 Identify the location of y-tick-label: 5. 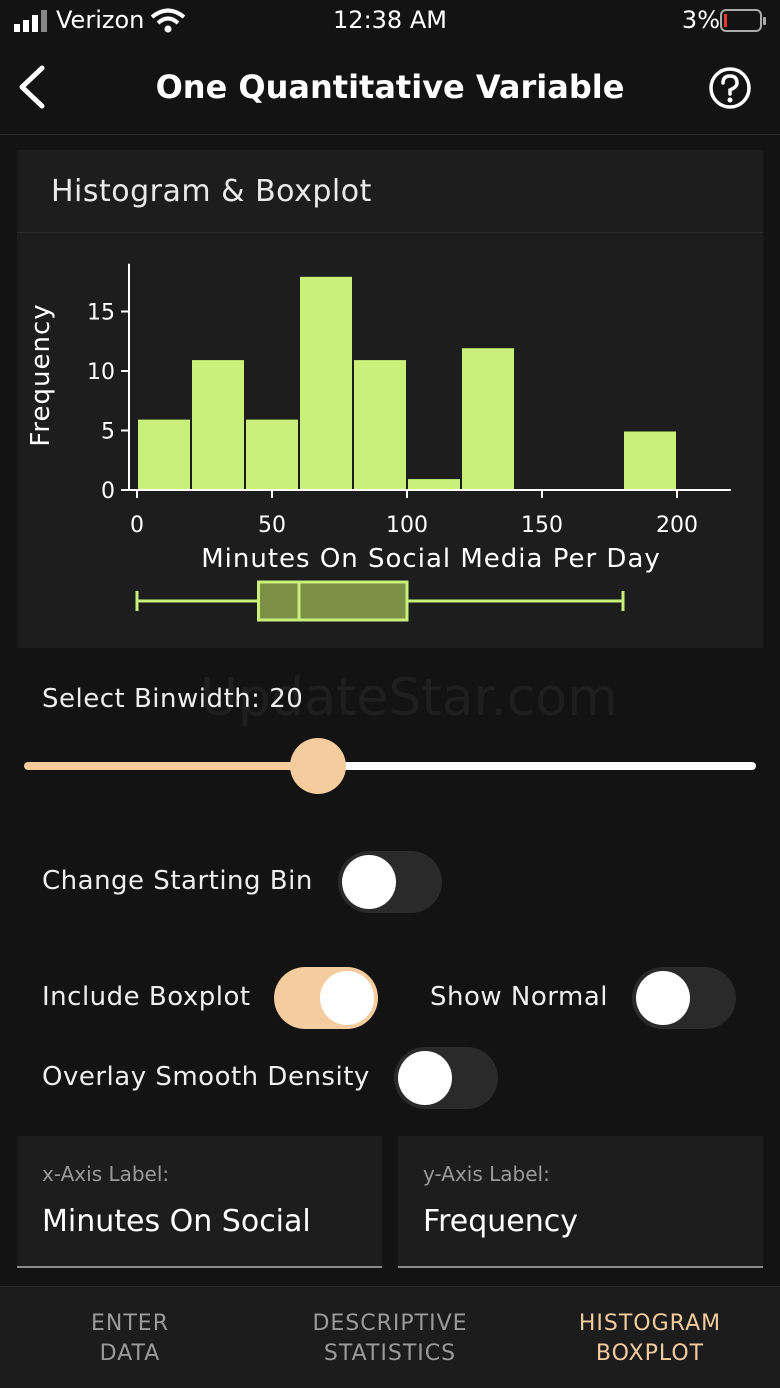
(108, 432).